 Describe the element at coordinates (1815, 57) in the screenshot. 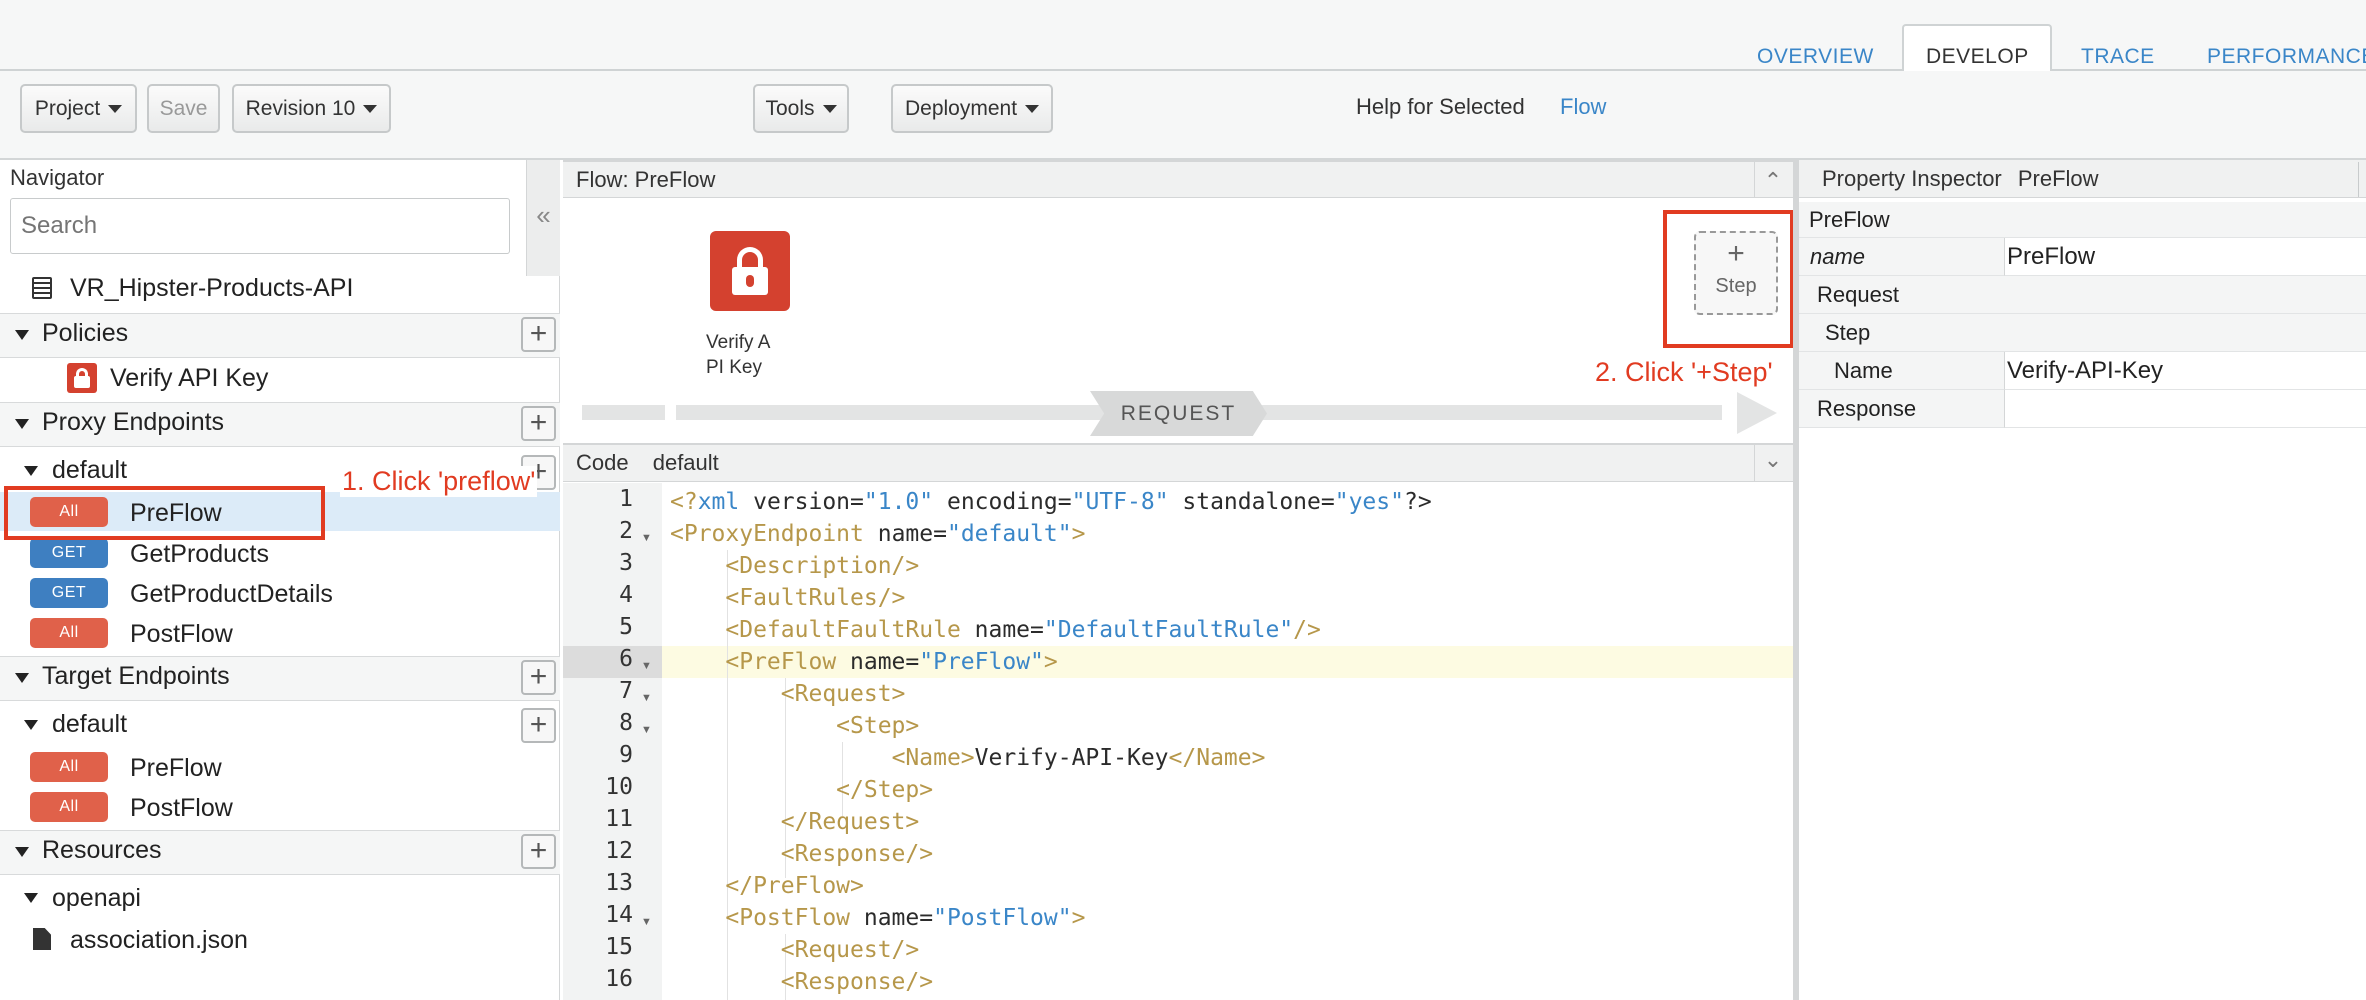

I see `tab-overview: OVERVIEW` at that location.